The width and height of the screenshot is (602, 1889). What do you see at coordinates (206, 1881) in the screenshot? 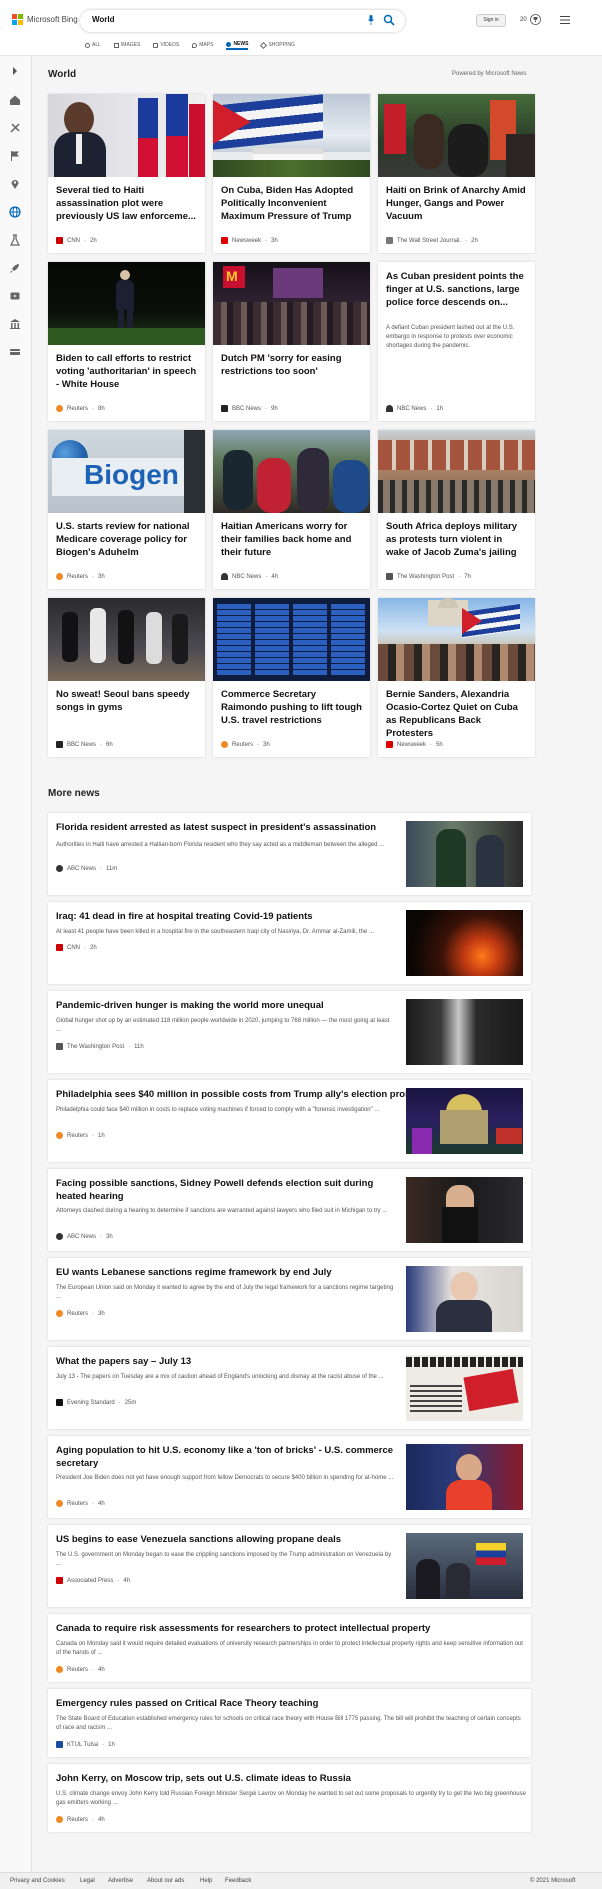
I see `footer-link-help: Help` at bounding box center [206, 1881].